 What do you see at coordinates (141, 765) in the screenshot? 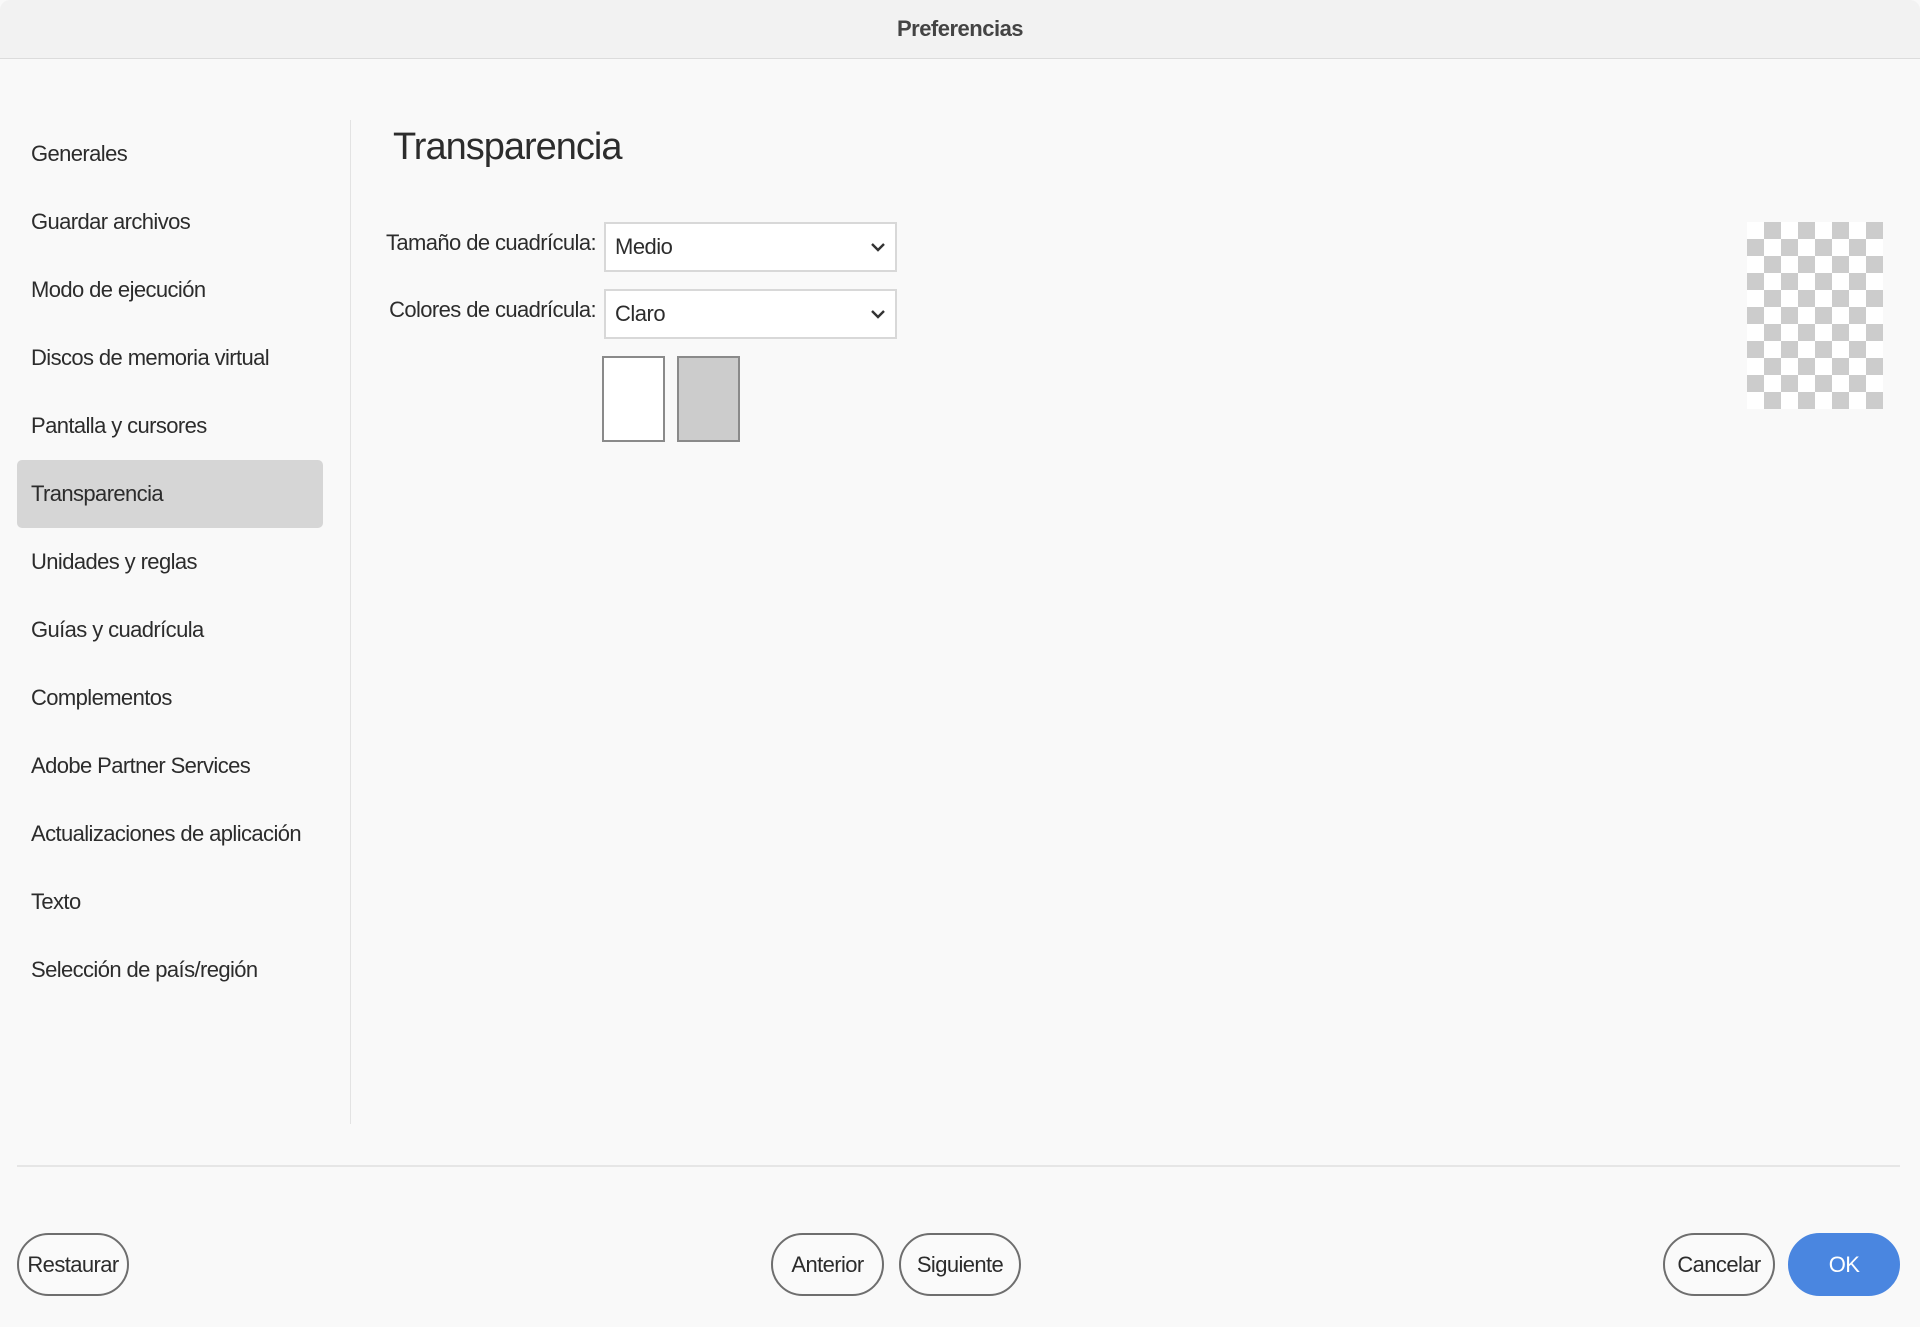
I see `sidebar-item-label: Adobe Partner Services` at bounding box center [141, 765].